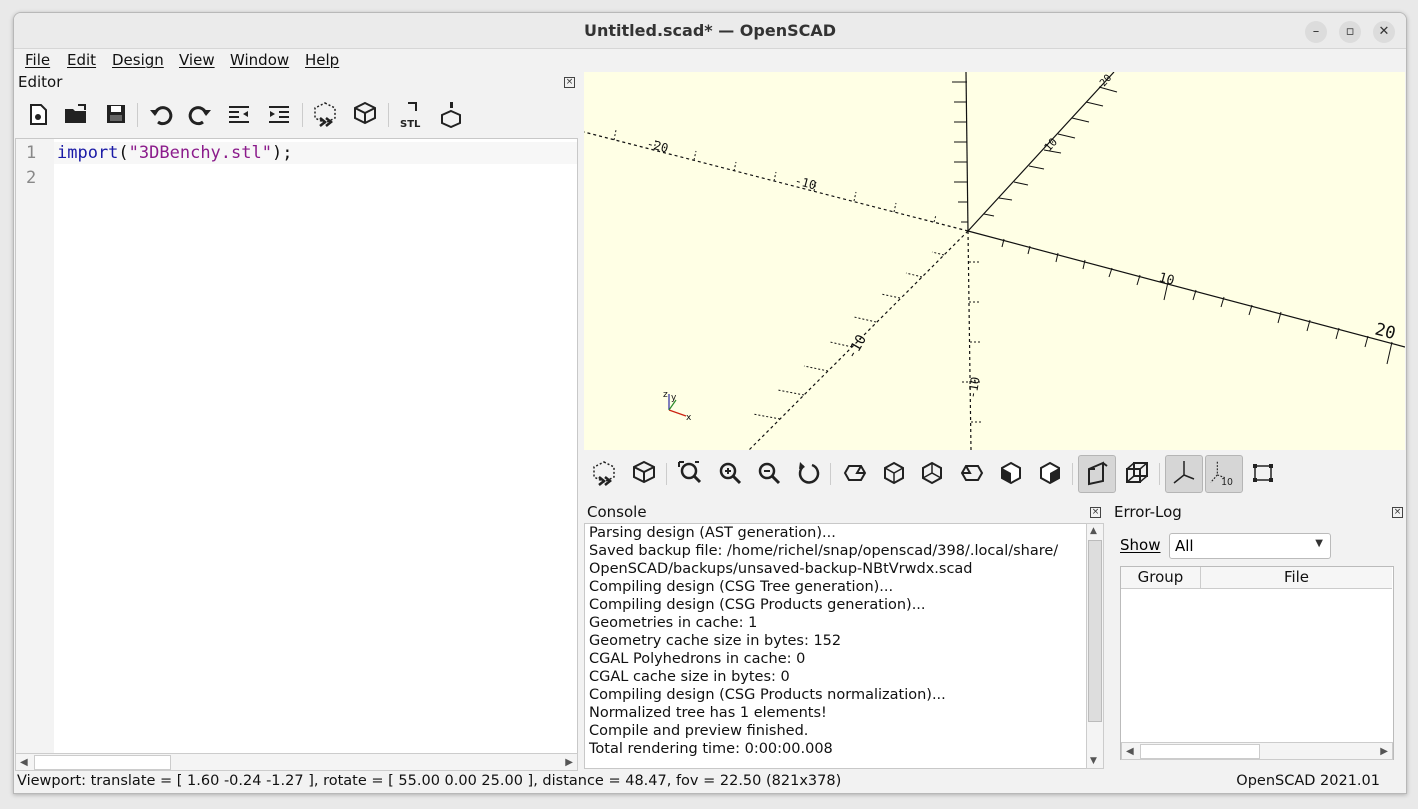  What do you see at coordinates (81, 60) in the screenshot?
I see `menu-edit: Edit` at bounding box center [81, 60].